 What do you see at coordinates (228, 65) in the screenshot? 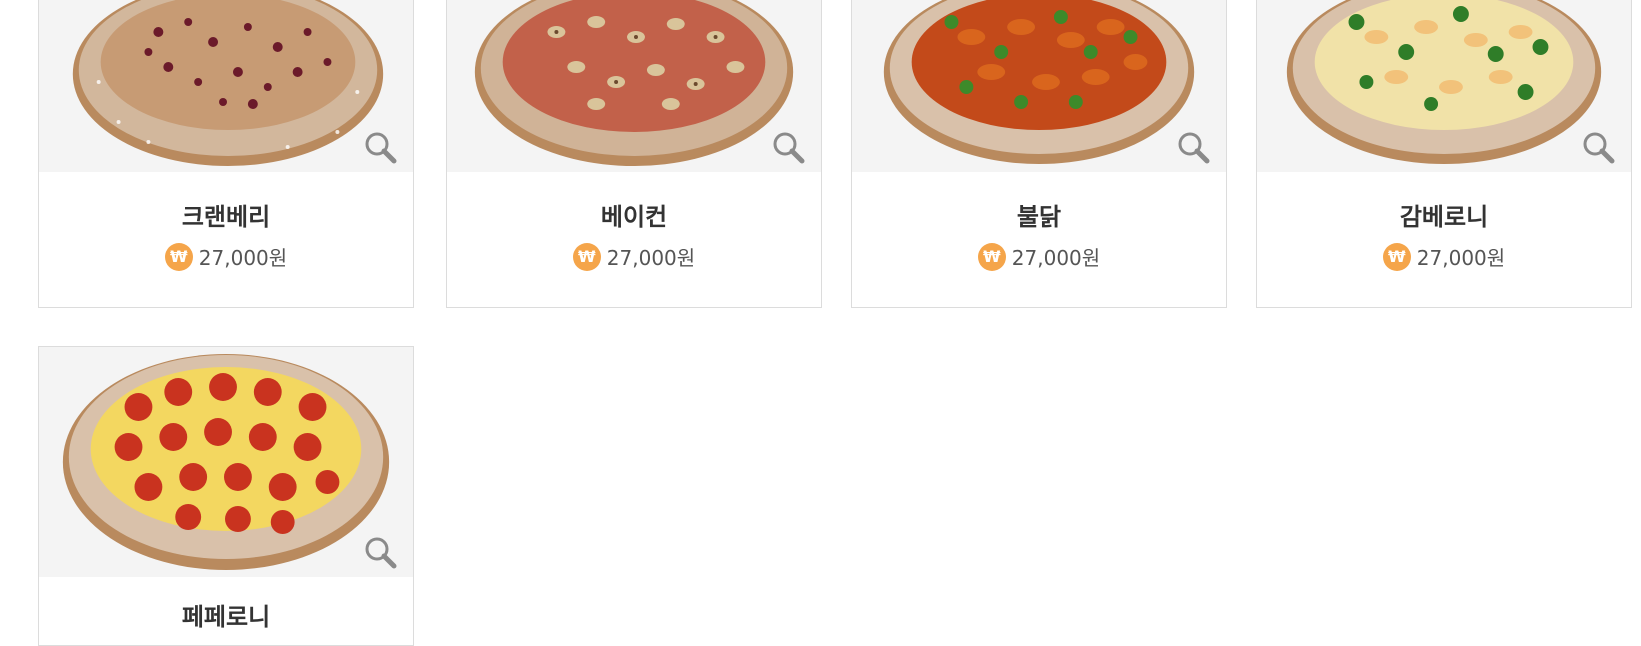
I see `pizza-sauce` at bounding box center [228, 65].